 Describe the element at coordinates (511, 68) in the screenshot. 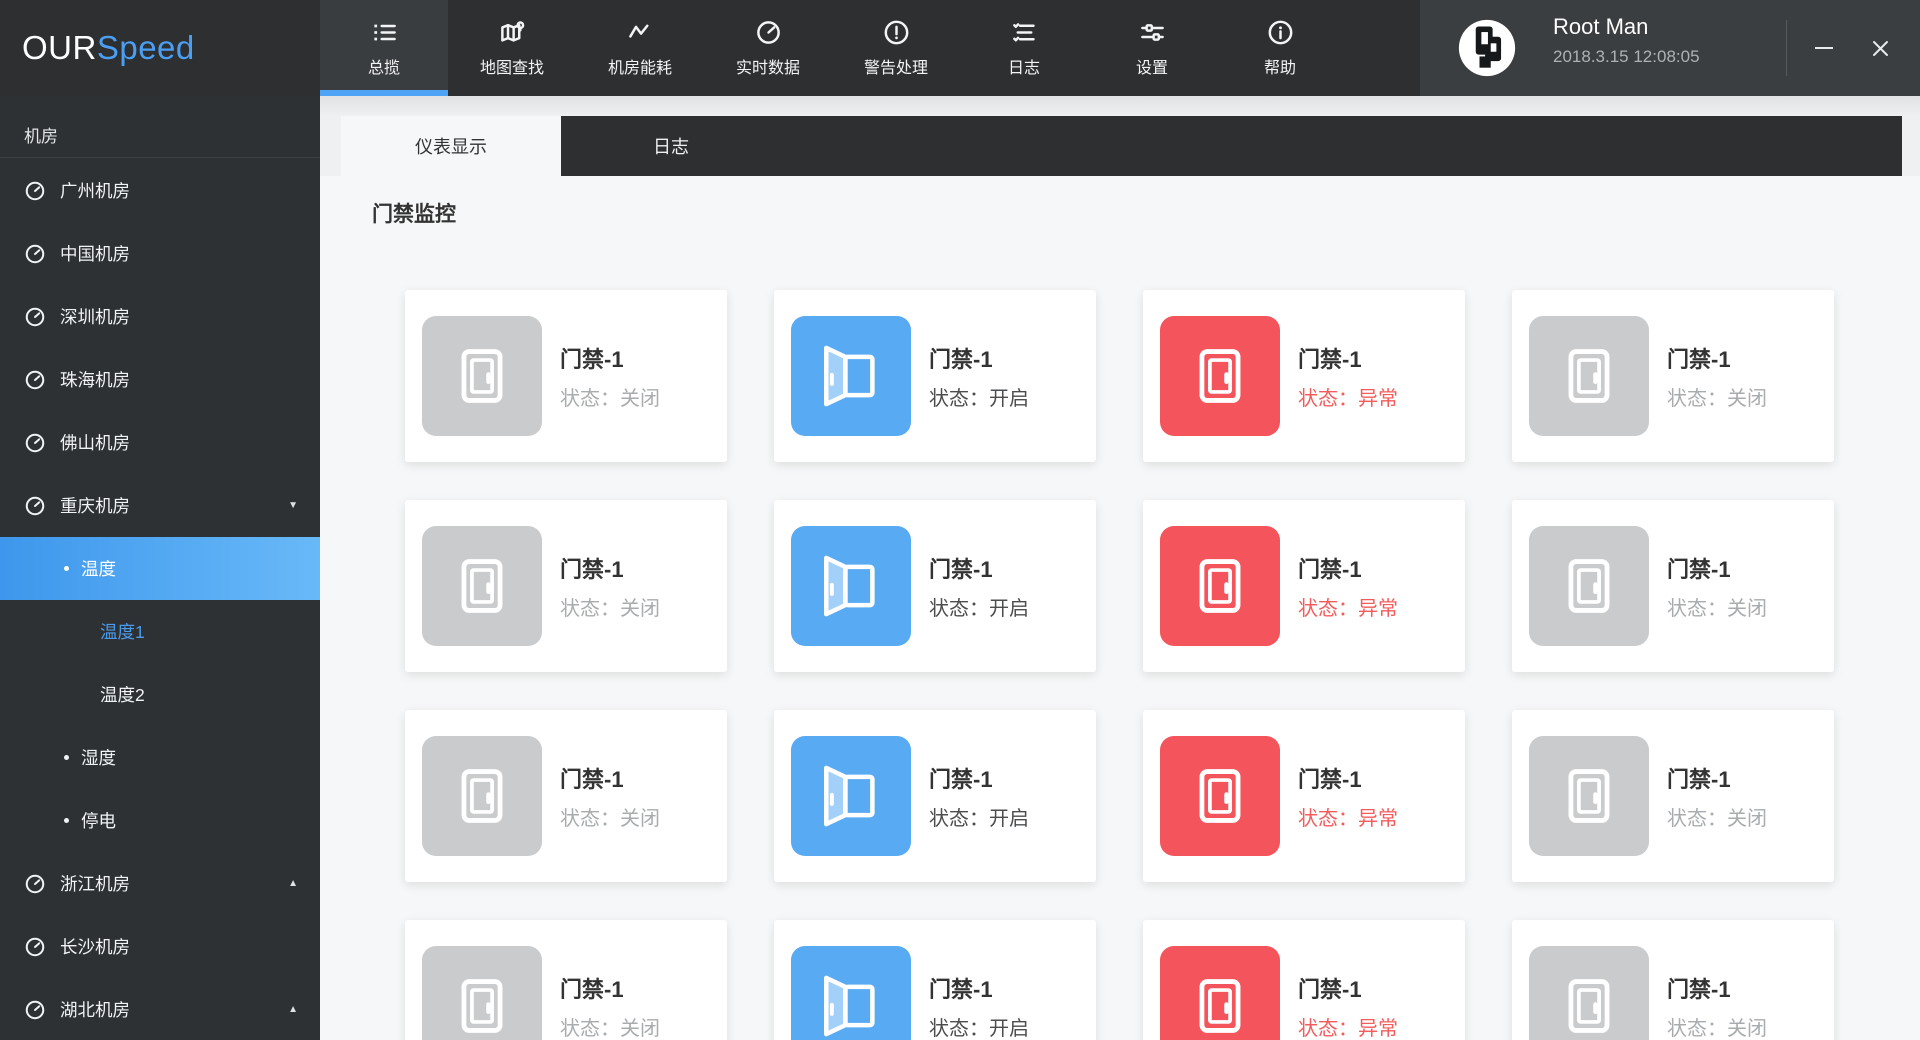

I see `nav-item-label: 地图查找` at that location.